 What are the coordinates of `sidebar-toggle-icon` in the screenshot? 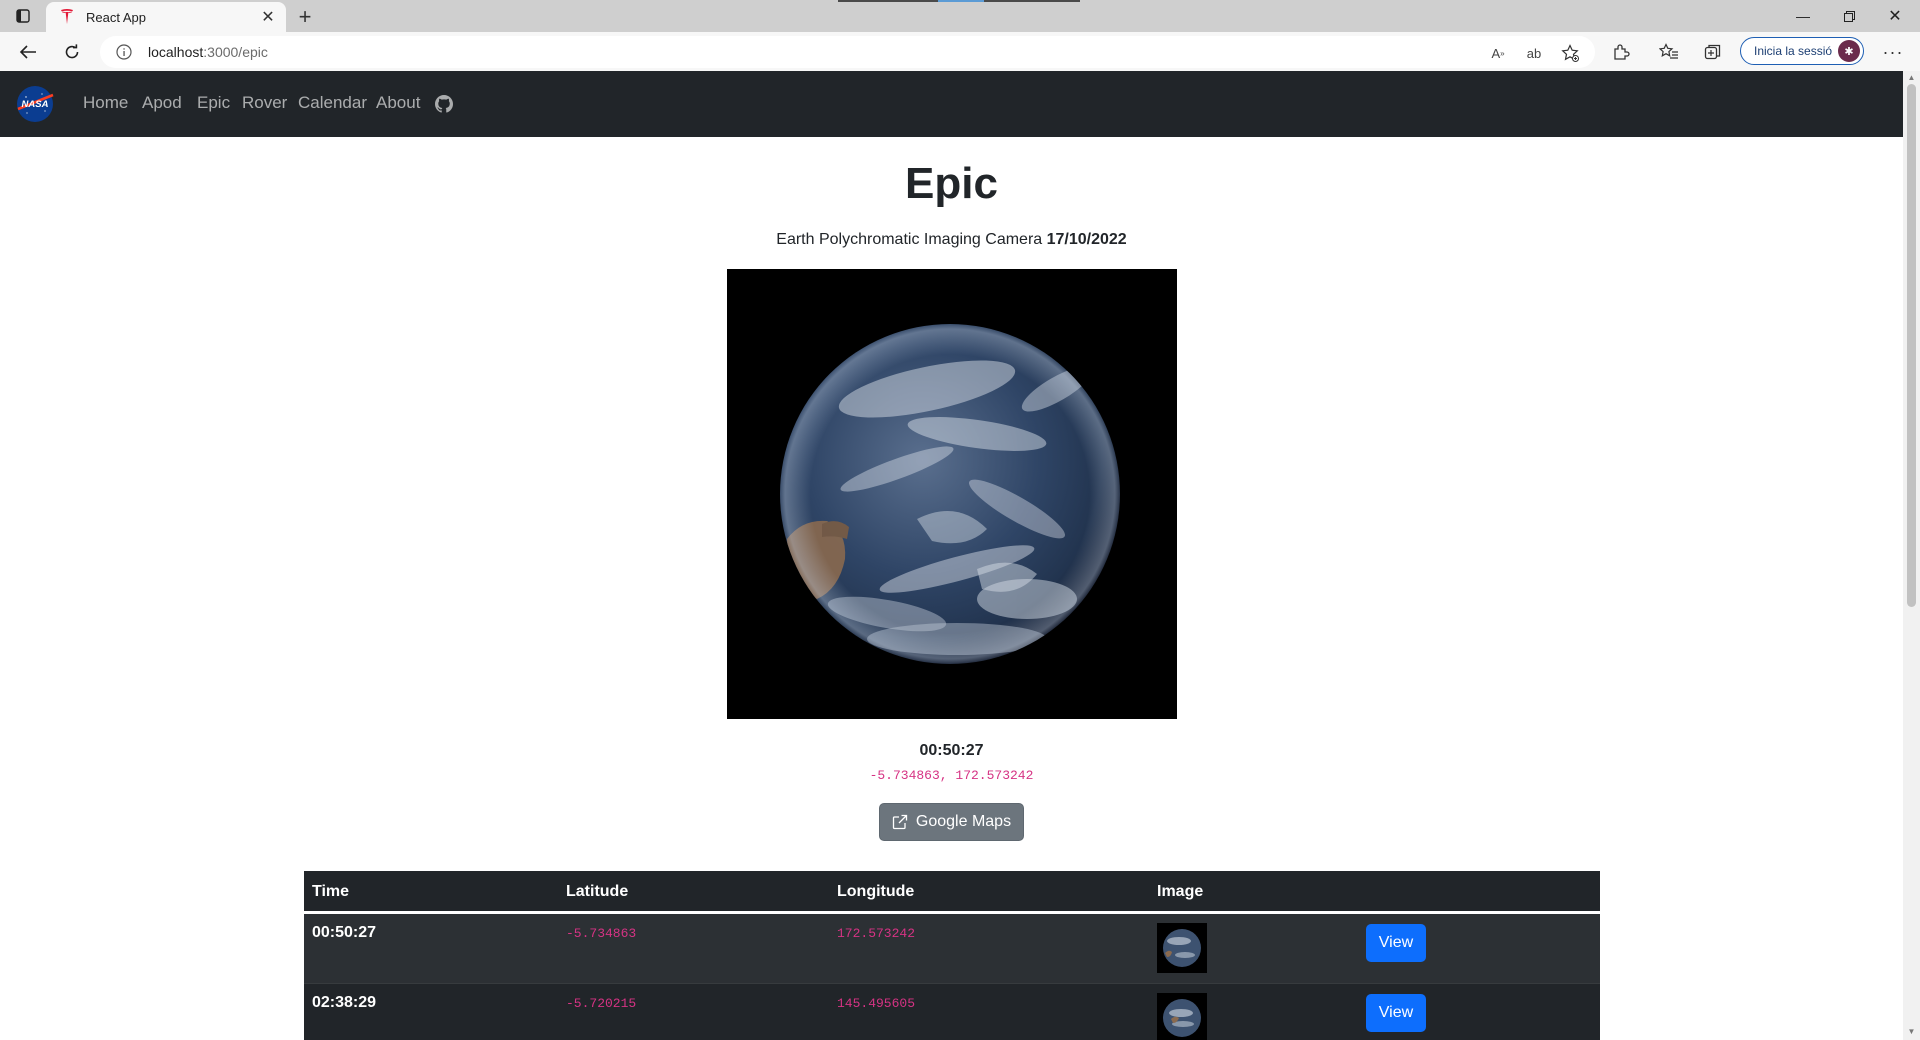 It's located at (23, 16).